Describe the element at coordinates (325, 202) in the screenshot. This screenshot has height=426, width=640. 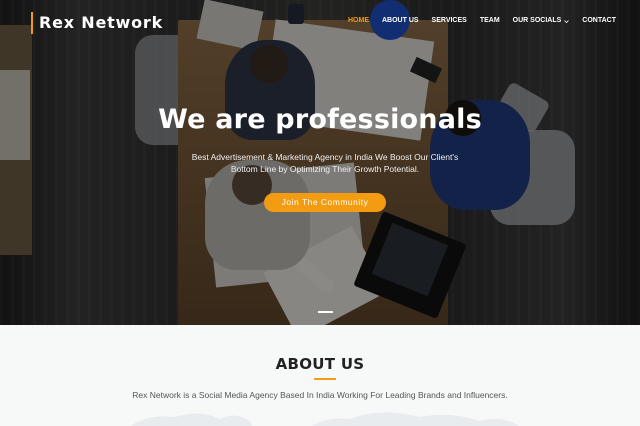
I see `join-community-button: Join The Community` at that location.